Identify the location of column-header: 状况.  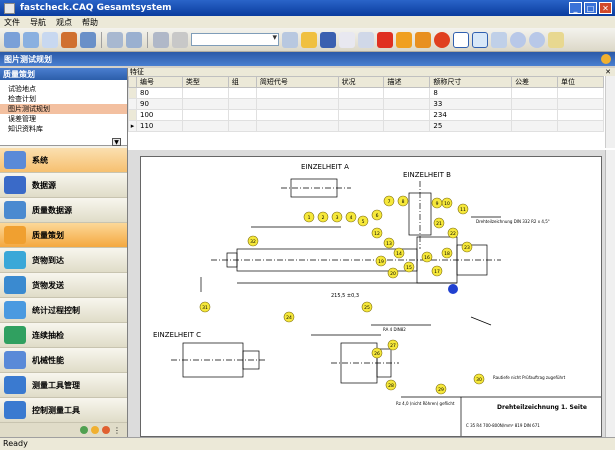
(361, 82).